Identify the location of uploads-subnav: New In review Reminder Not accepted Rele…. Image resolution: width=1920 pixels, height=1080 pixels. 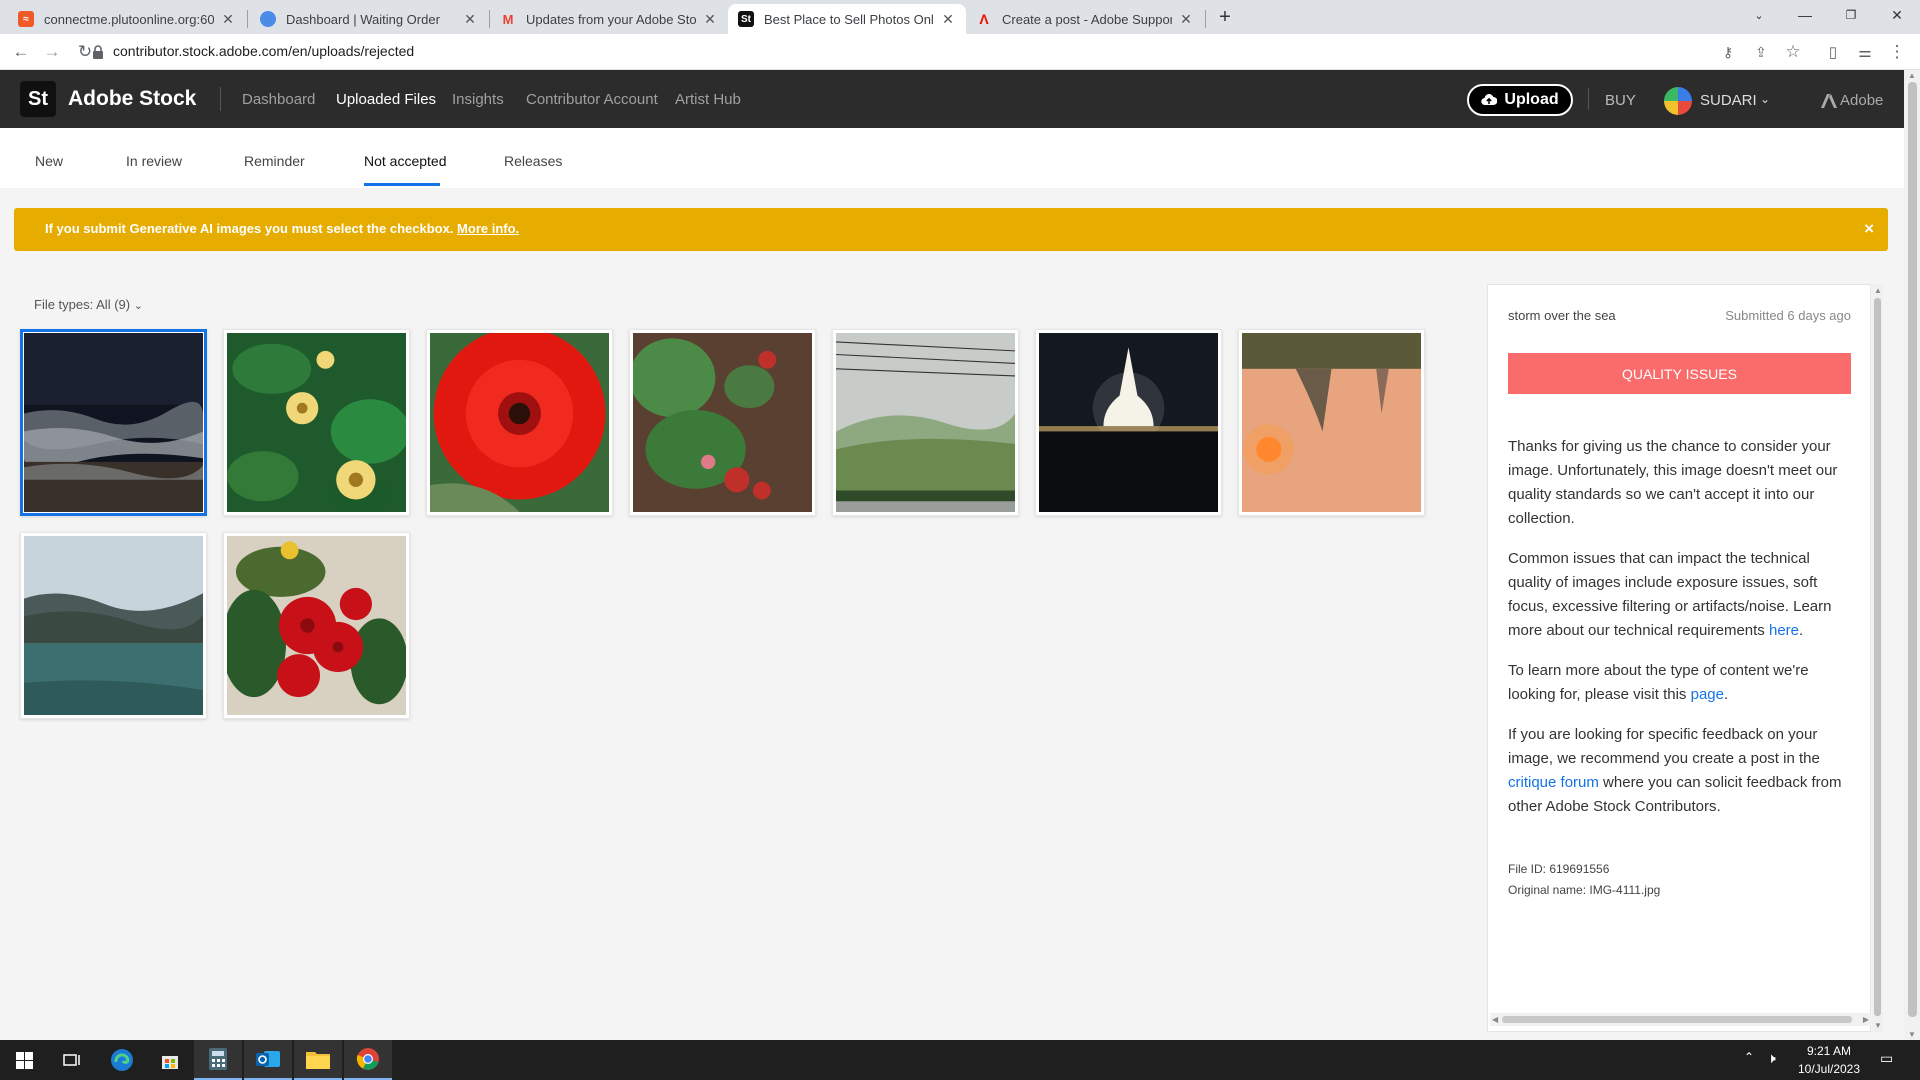
(952, 158).